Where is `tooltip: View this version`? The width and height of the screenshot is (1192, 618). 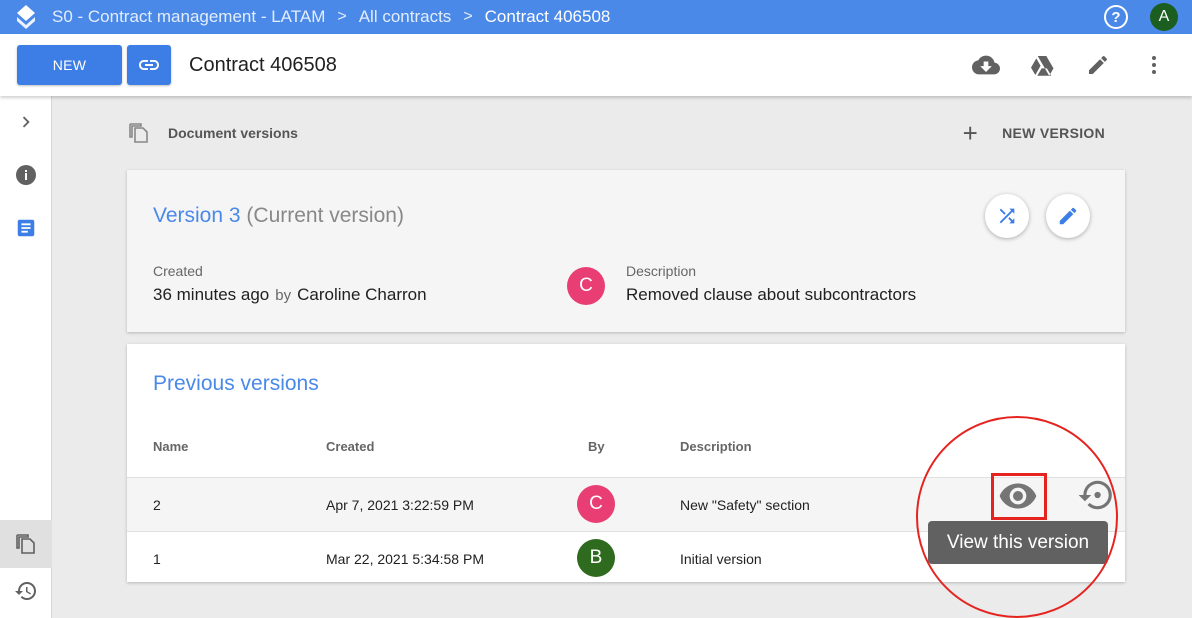
tooltip: View this version is located at coordinates (1018, 542).